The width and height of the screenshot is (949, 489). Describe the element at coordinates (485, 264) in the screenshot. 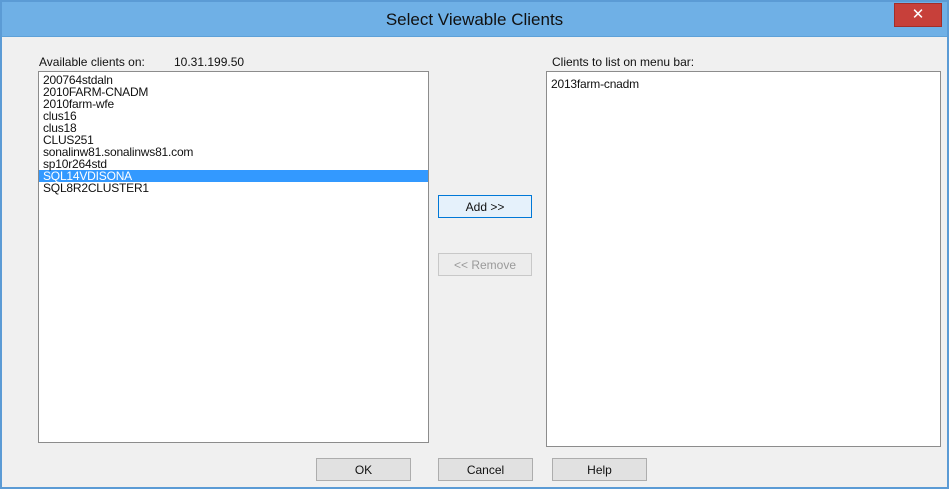

I see `remove-button: << Remove` at that location.